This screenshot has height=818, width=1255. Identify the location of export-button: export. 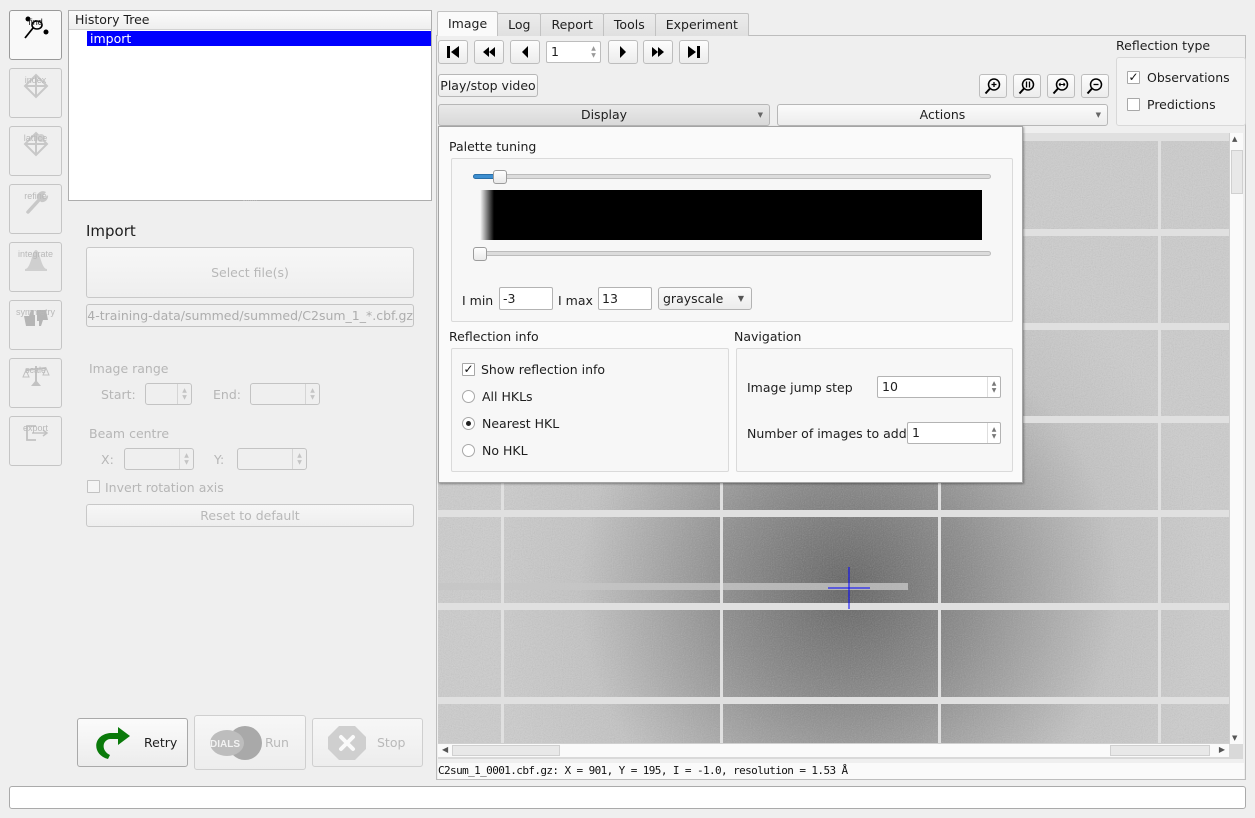
(35, 441).